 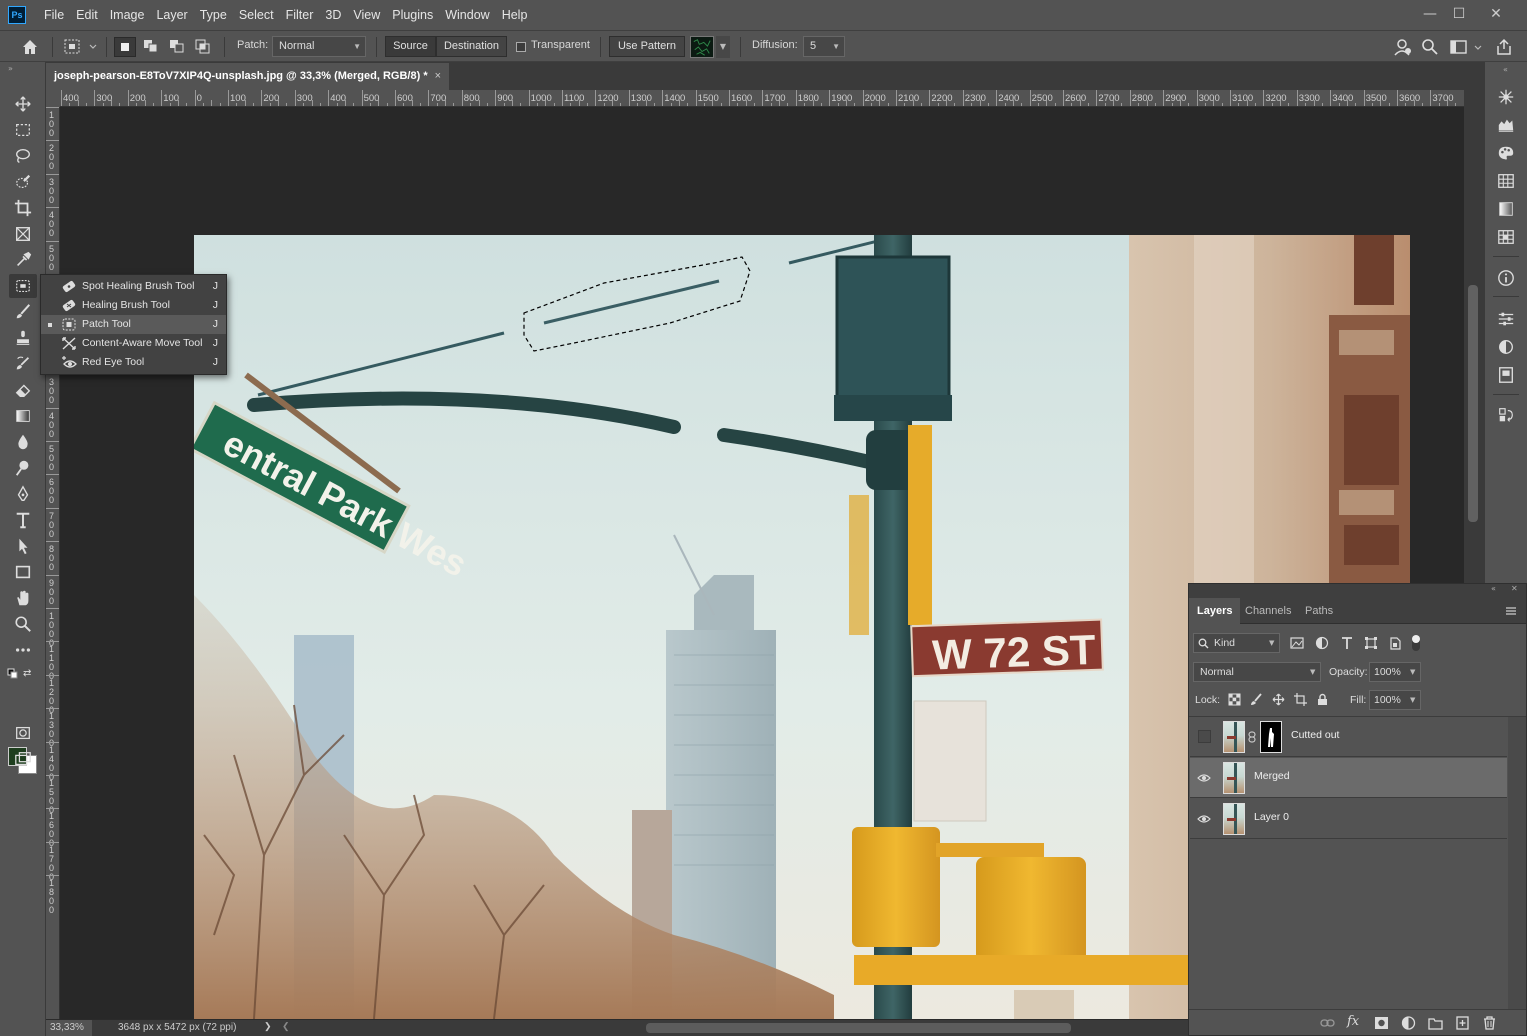 What do you see at coordinates (1404, 47) in the screenshot?
I see `share-user-icon` at bounding box center [1404, 47].